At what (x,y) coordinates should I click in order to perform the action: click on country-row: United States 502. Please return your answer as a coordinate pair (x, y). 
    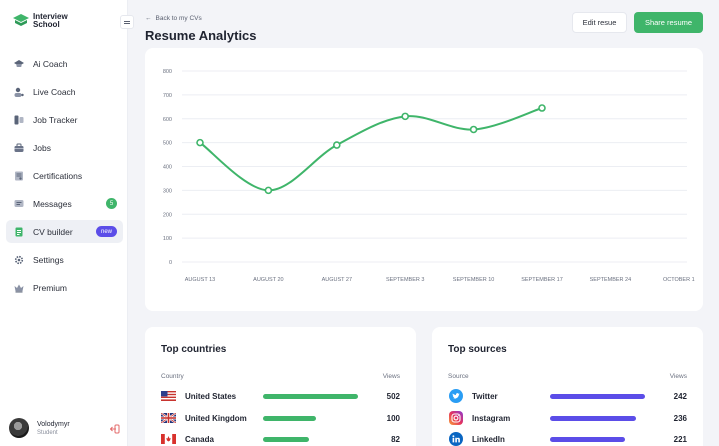
    Looking at the image, I should click on (280, 396).